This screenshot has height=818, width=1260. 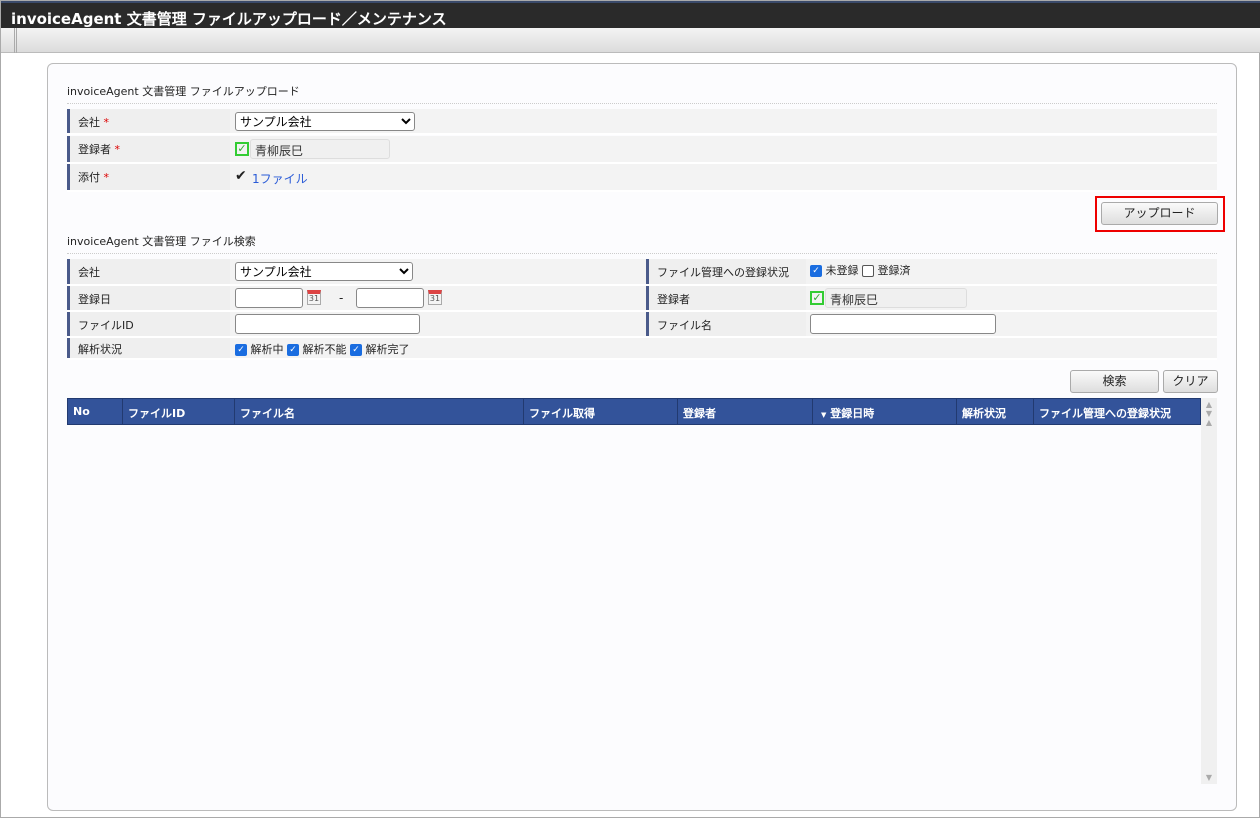 I want to click on analyzing-checkbox: ✓, so click(x=241, y=350).